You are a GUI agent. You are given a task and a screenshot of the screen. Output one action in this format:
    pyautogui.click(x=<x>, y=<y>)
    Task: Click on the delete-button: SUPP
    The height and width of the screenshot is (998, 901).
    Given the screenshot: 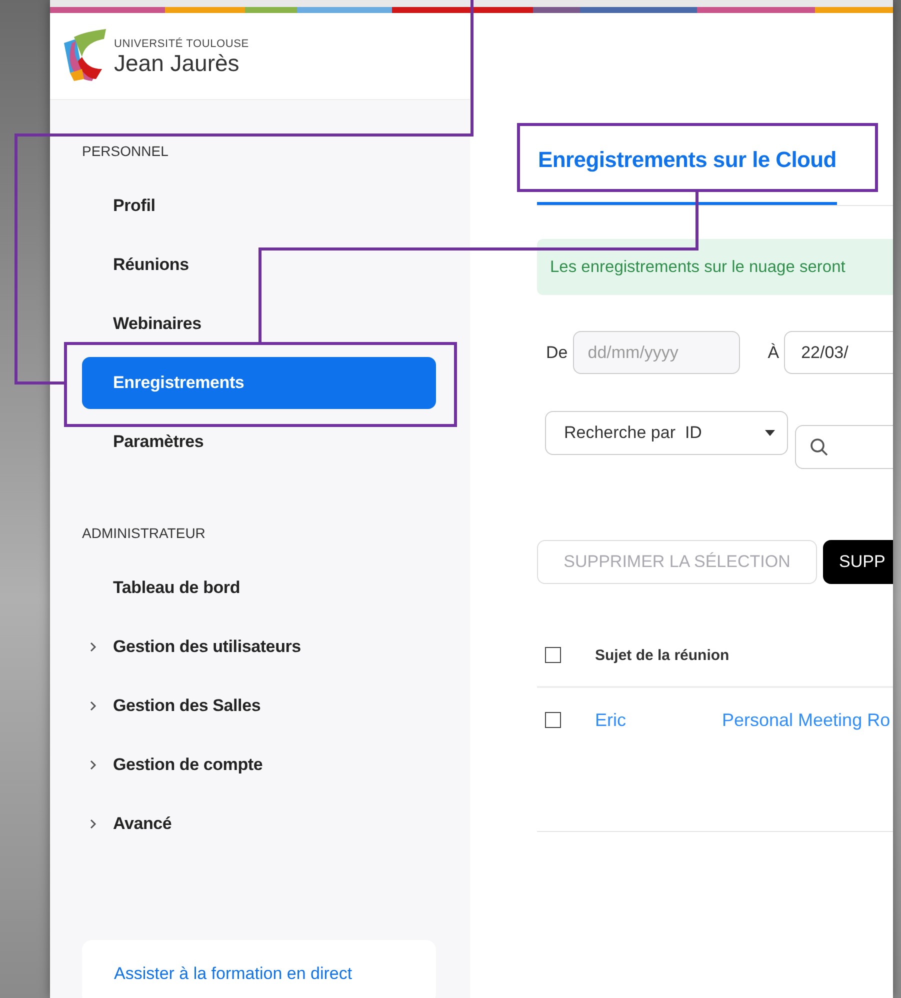 What is the action you would take?
    pyautogui.click(x=858, y=562)
    